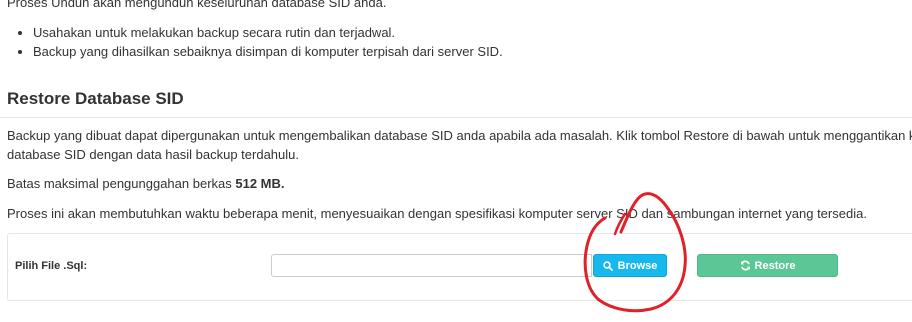 The width and height of the screenshot is (912, 322). What do you see at coordinates (121, 183) in the screenshot?
I see `max-upload-prefix: Batas maksimal pengunggahan berkas` at bounding box center [121, 183].